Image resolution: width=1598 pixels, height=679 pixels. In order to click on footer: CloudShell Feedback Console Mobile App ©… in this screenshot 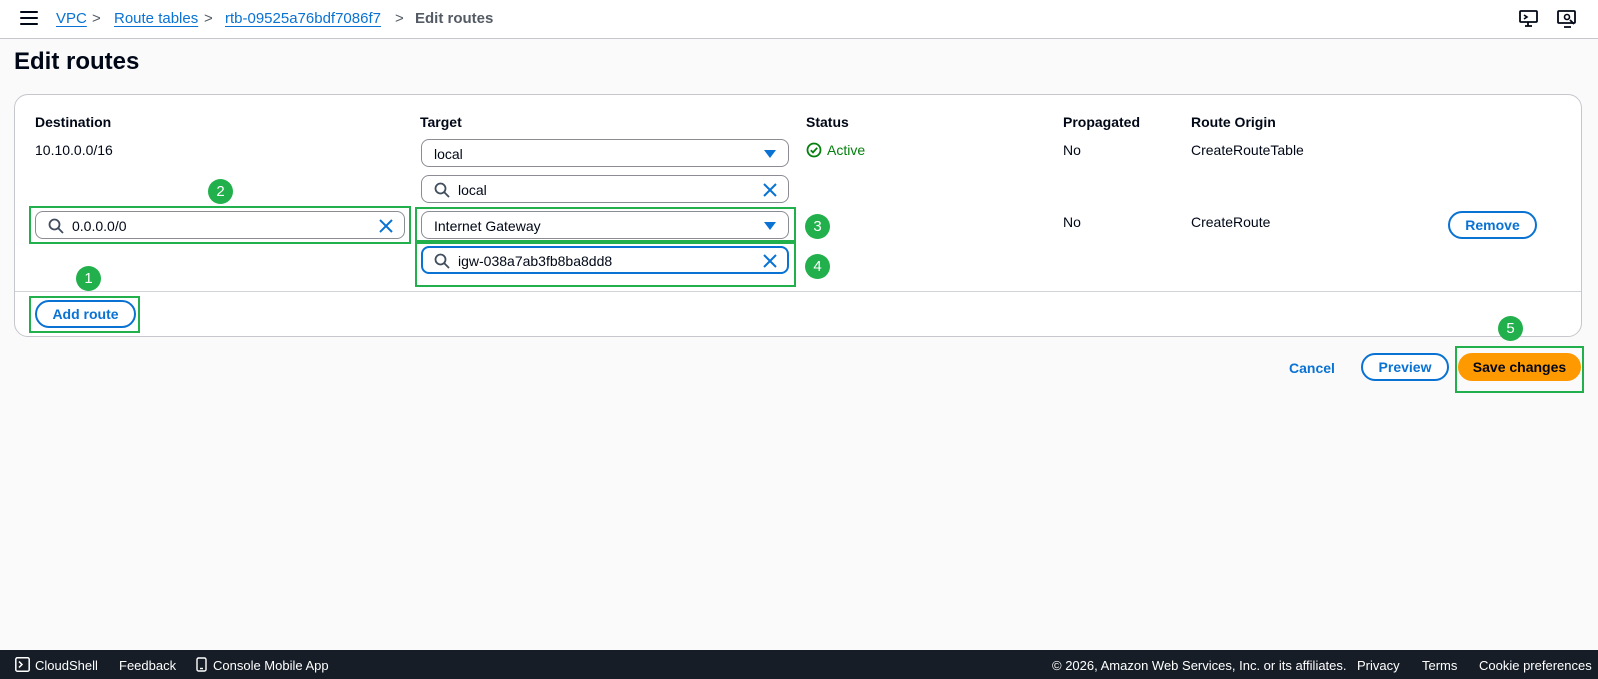, I will do `click(799, 664)`.